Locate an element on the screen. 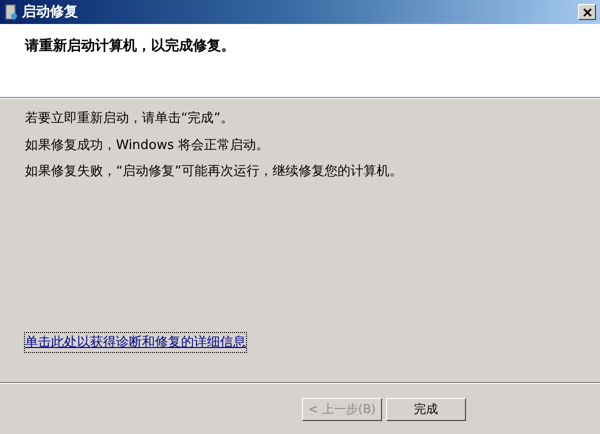 The width and height of the screenshot is (600, 434). message-text: 若要立即重新启动，请单击“完成”。 is located at coordinates (129, 119).